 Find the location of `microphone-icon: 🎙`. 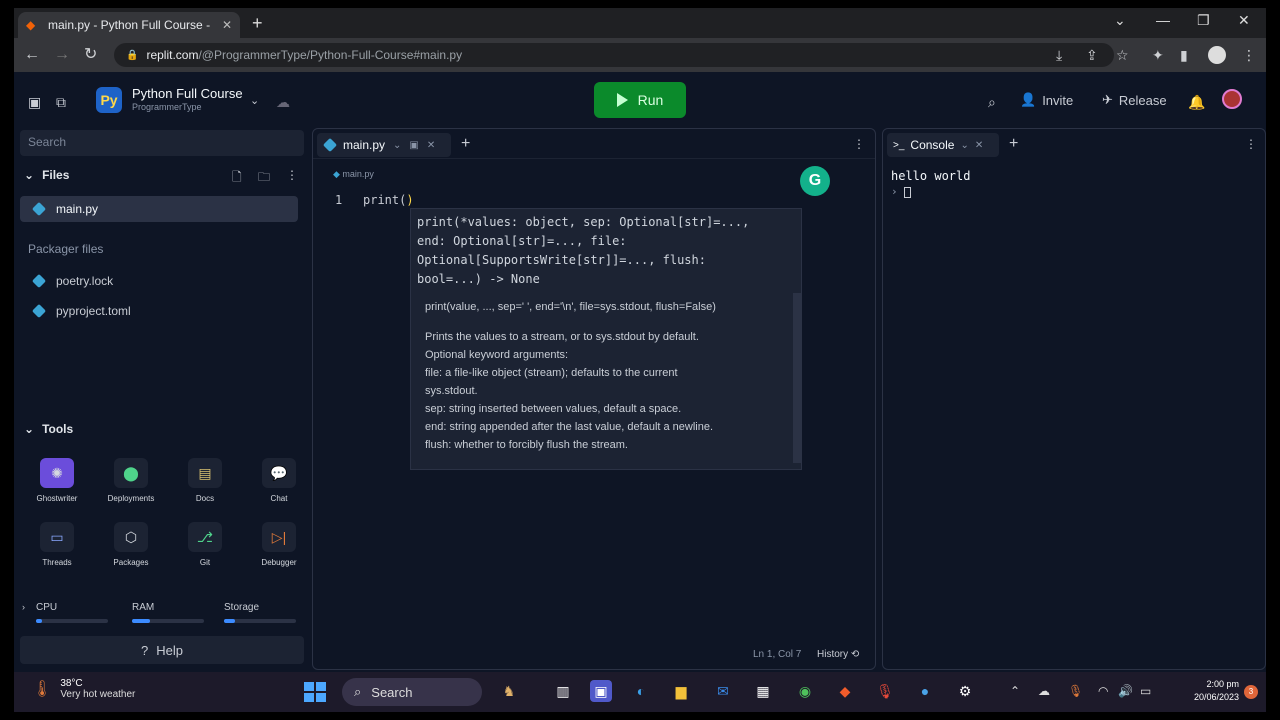

microphone-icon: 🎙 is located at coordinates (885, 691).